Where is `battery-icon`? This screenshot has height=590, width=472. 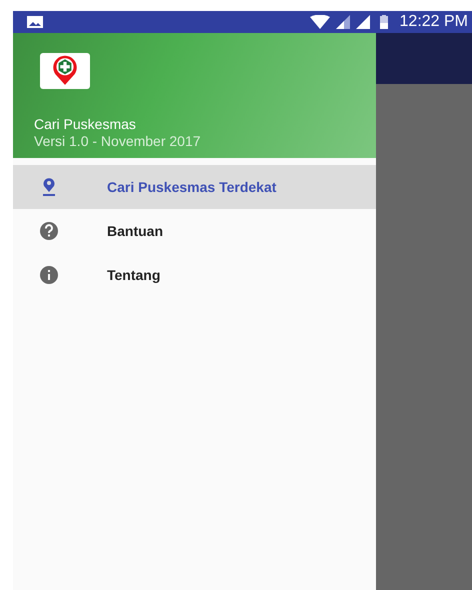 battery-icon is located at coordinates (384, 22).